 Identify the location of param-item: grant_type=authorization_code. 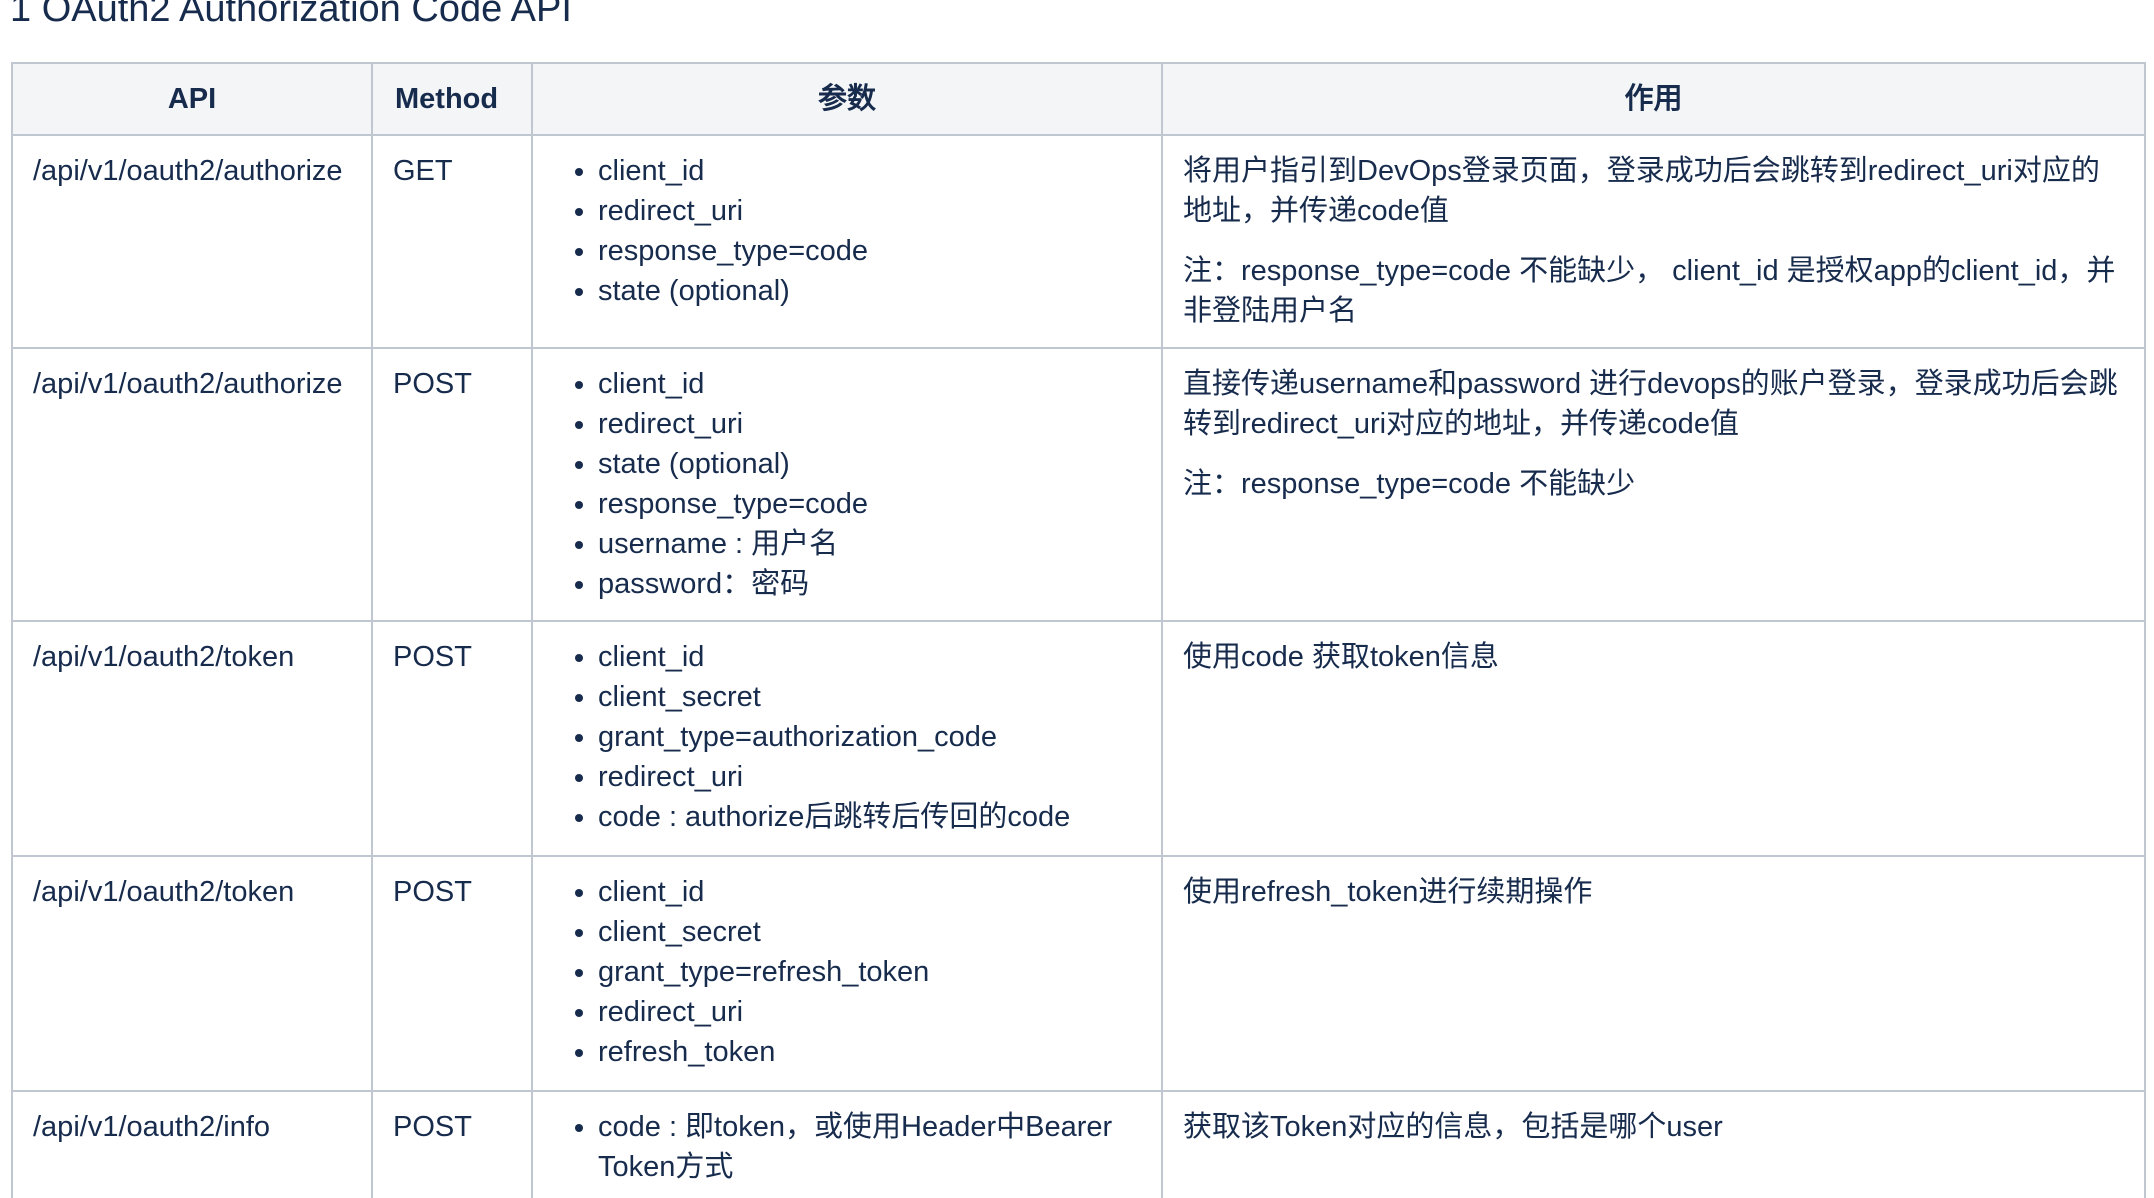
(869, 737).